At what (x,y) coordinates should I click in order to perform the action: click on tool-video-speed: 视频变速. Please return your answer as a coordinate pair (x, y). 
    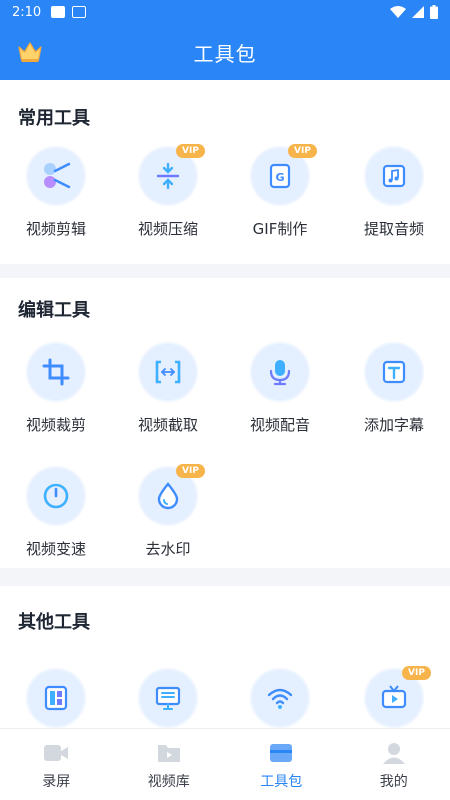
    Looking at the image, I should click on (56, 521).